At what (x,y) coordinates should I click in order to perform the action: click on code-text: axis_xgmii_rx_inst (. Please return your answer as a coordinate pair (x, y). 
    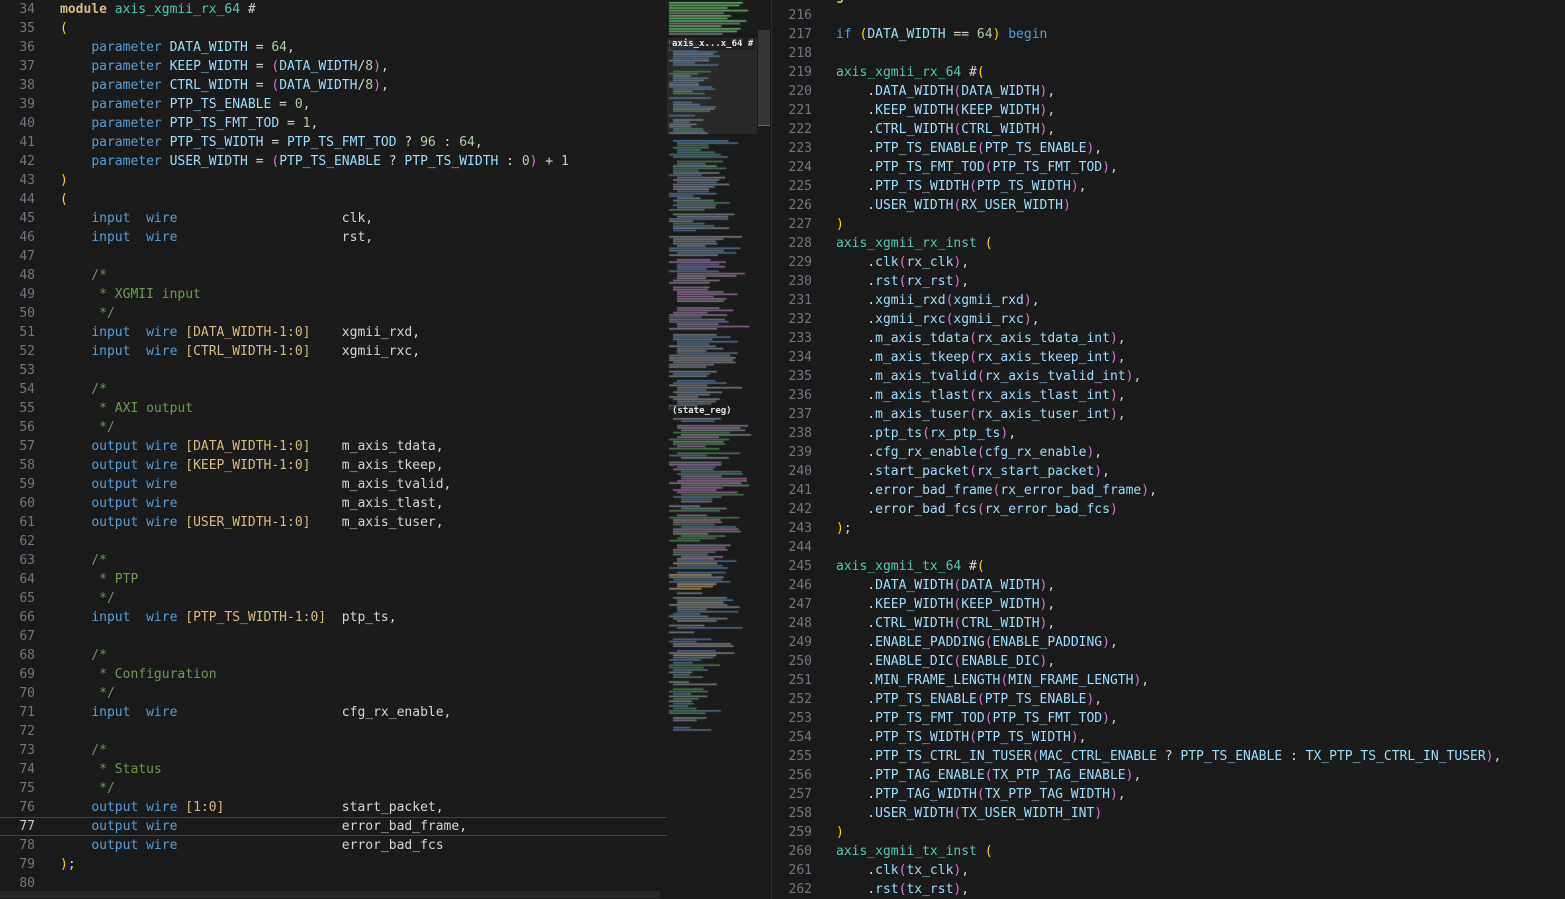
    Looking at the image, I should click on (902, 243).